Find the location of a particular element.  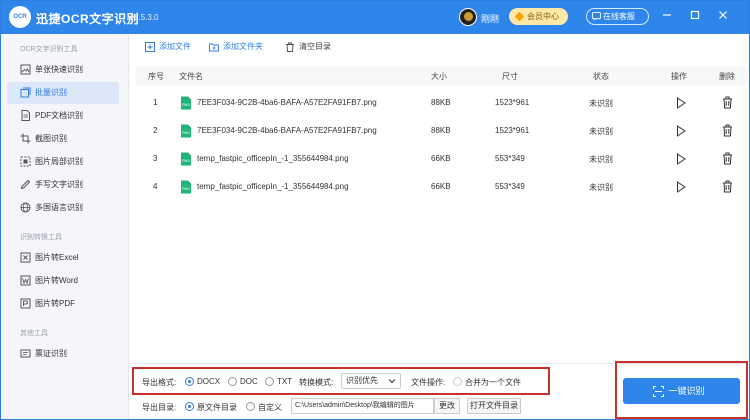

batch-icon is located at coordinates (25, 92).